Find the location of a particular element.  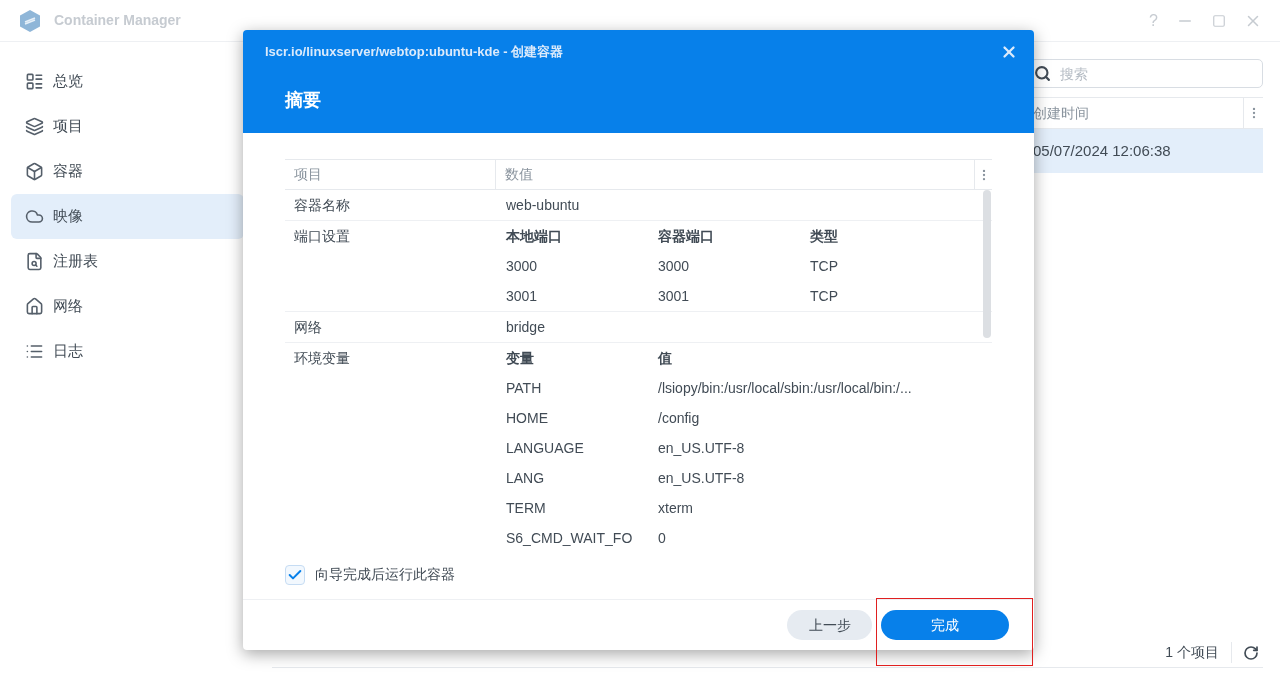

row-label: 端口设置 is located at coordinates (322, 236).